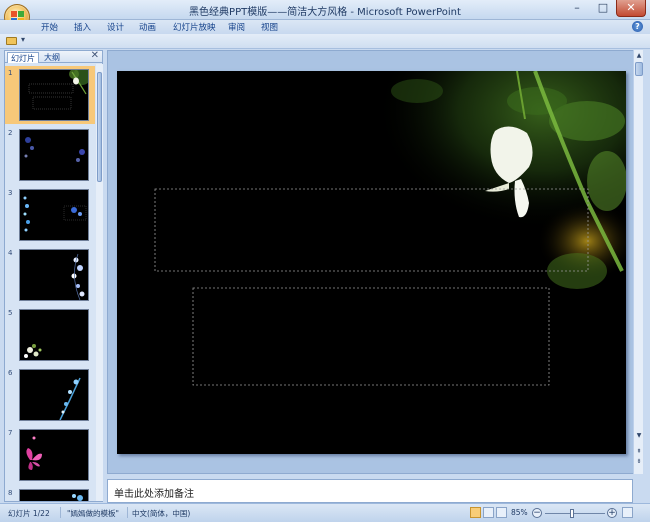 This screenshot has width=650, height=522. Describe the element at coordinates (370, 491) in the screenshot. I see `notes-pane: 单击此处添加备注` at that location.